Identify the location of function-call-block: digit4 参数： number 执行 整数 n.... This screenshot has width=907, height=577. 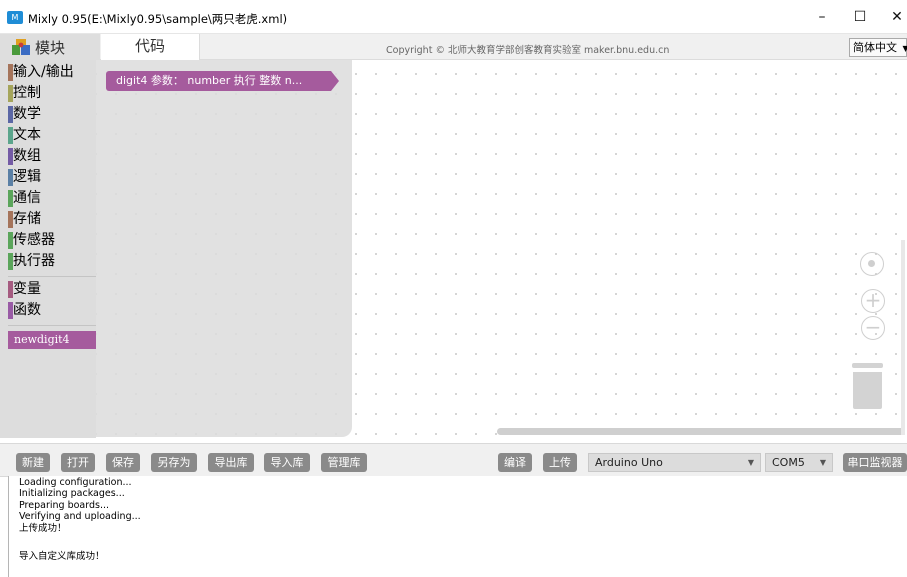
(218, 81).